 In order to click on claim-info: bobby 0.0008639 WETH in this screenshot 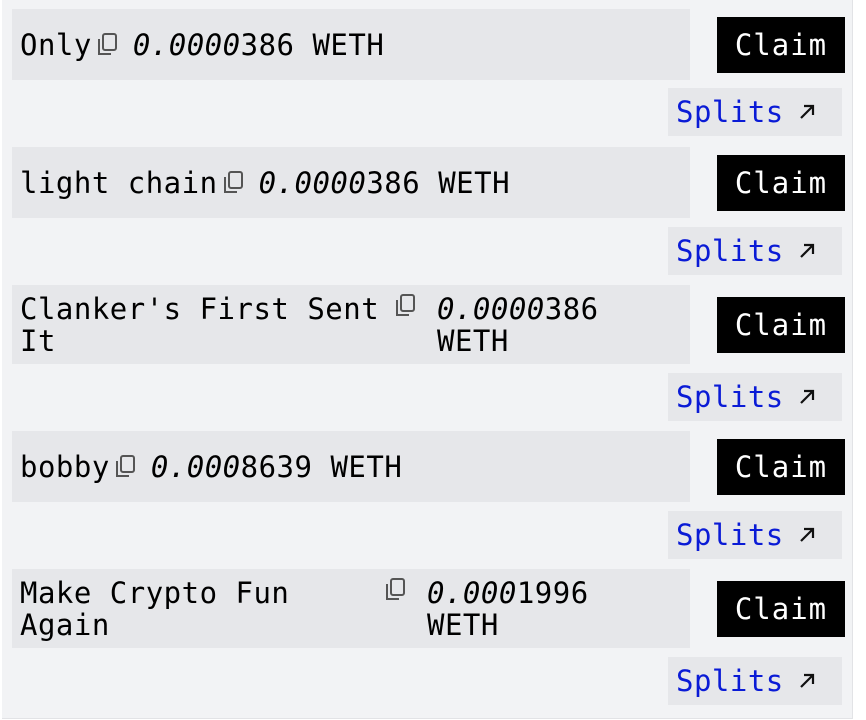, I will do `click(351, 466)`.